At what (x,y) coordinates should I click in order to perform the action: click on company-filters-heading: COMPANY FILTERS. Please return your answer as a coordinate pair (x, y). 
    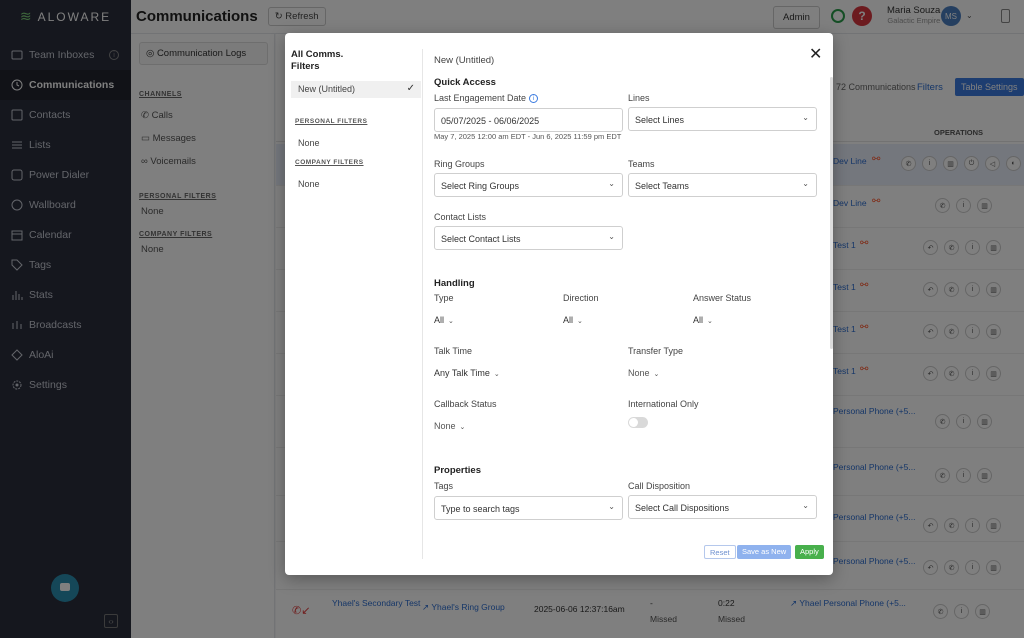
    Looking at the image, I should click on (329, 162).